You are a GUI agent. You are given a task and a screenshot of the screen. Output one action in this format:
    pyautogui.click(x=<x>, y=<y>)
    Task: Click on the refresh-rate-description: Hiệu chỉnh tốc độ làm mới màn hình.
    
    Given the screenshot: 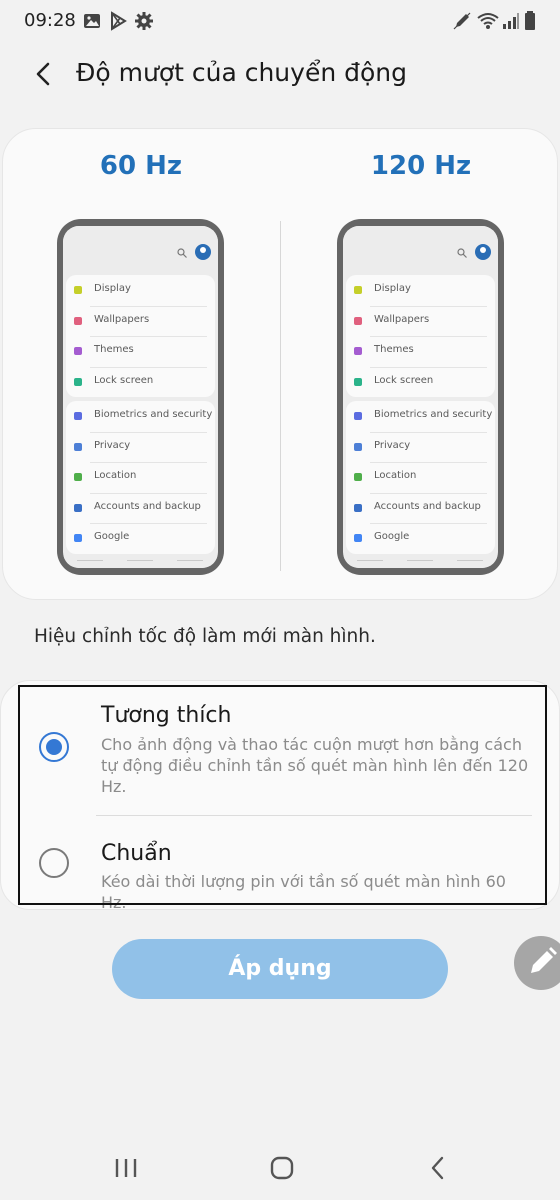 What is the action you would take?
    pyautogui.click(x=205, y=636)
    